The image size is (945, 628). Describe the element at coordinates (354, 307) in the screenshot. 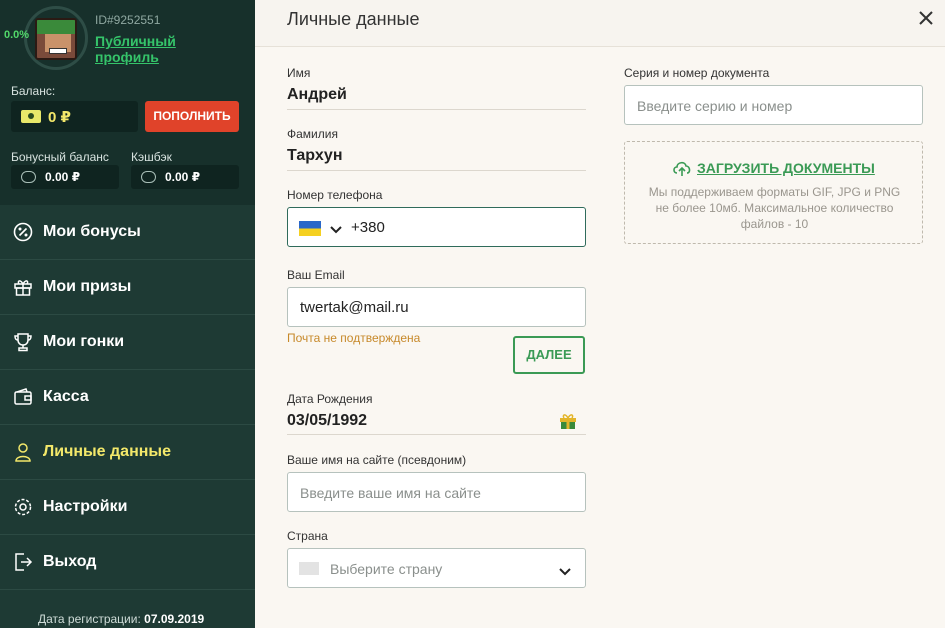

I see `email-value: twertak@mail.ru` at that location.